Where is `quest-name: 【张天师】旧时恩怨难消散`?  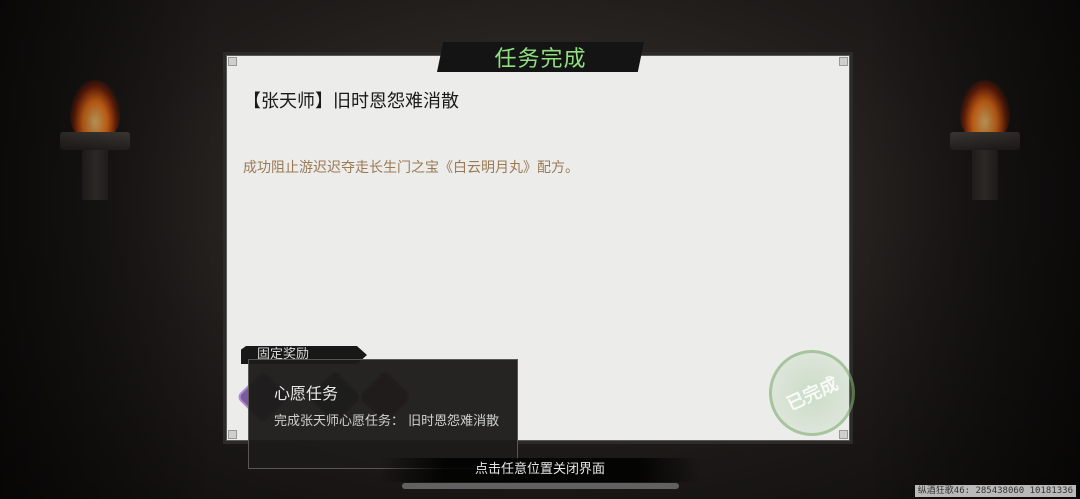 quest-name: 【张天师】旧时恩怨难消散 is located at coordinates (351, 101).